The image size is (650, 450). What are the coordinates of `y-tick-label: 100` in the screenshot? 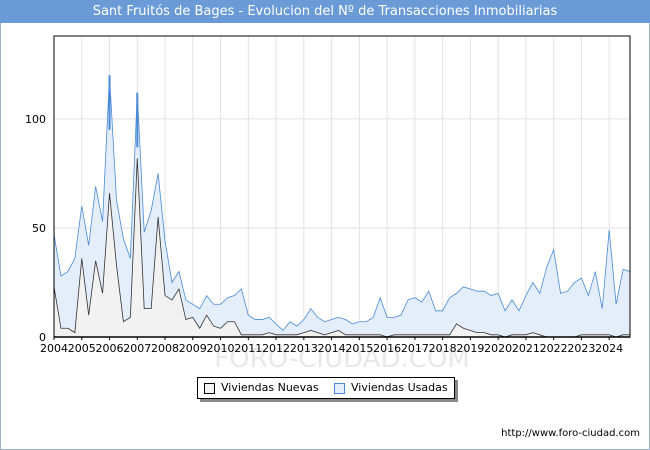 It's located at (35, 119).